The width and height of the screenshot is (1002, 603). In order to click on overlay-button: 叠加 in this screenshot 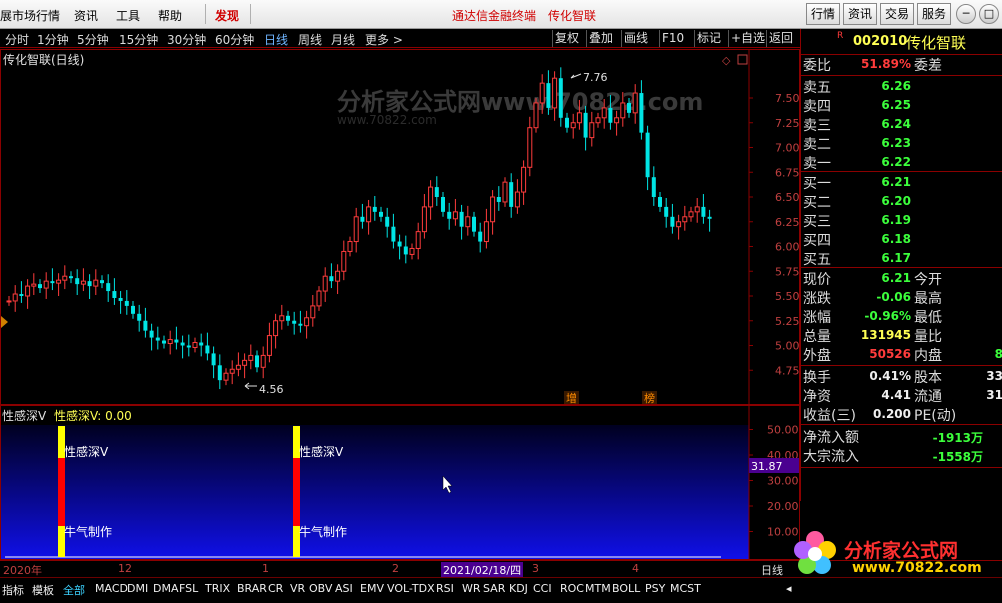, I will do `click(600, 38)`.